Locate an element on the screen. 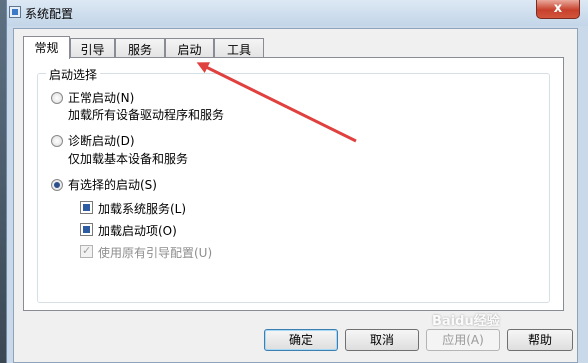 The width and height of the screenshot is (588, 363). tab-general: 常规 is located at coordinates (46, 47).